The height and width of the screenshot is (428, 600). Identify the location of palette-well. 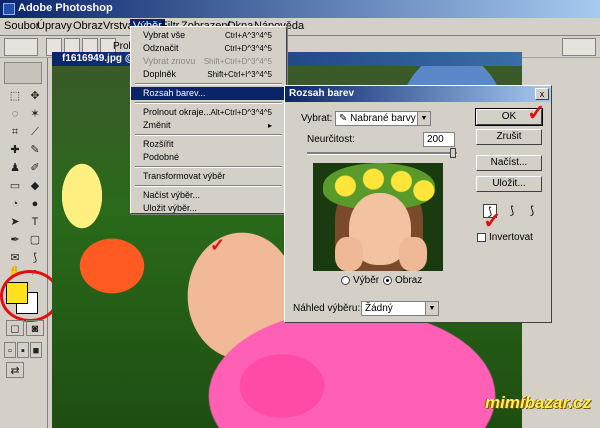
(579, 47).